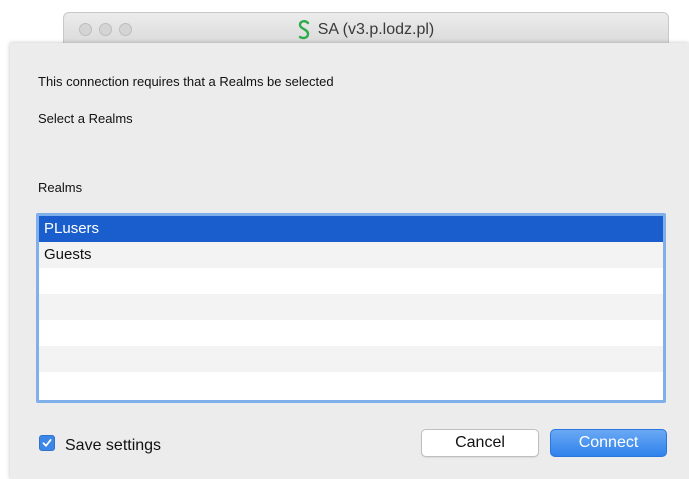  Describe the element at coordinates (376, 29) in the screenshot. I see `window-title: SA (v3.p.lodz.pl)` at that location.